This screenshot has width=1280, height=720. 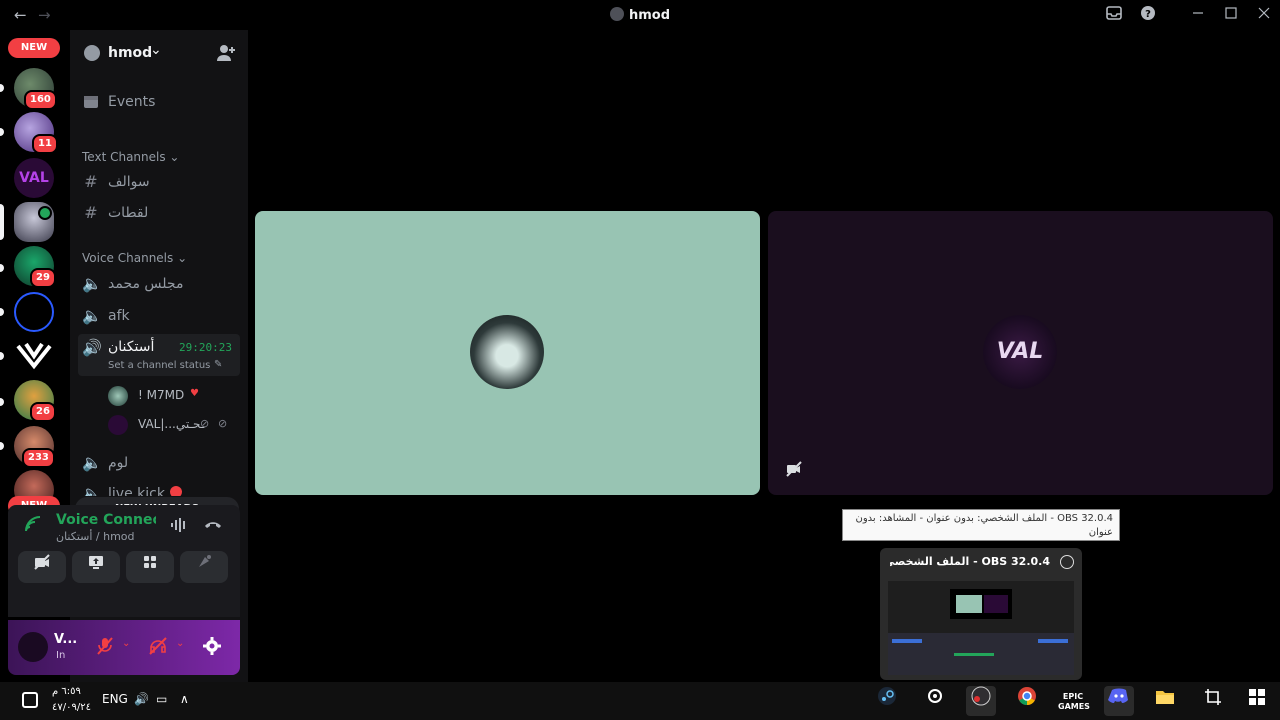 What do you see at coordinates (43, 412) in the screenshot?
I see `mention-badge: 26` at bounding box center [43, 412].